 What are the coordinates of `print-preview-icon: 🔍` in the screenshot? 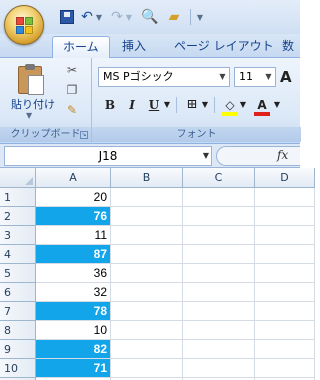 It's located at (150, 17).